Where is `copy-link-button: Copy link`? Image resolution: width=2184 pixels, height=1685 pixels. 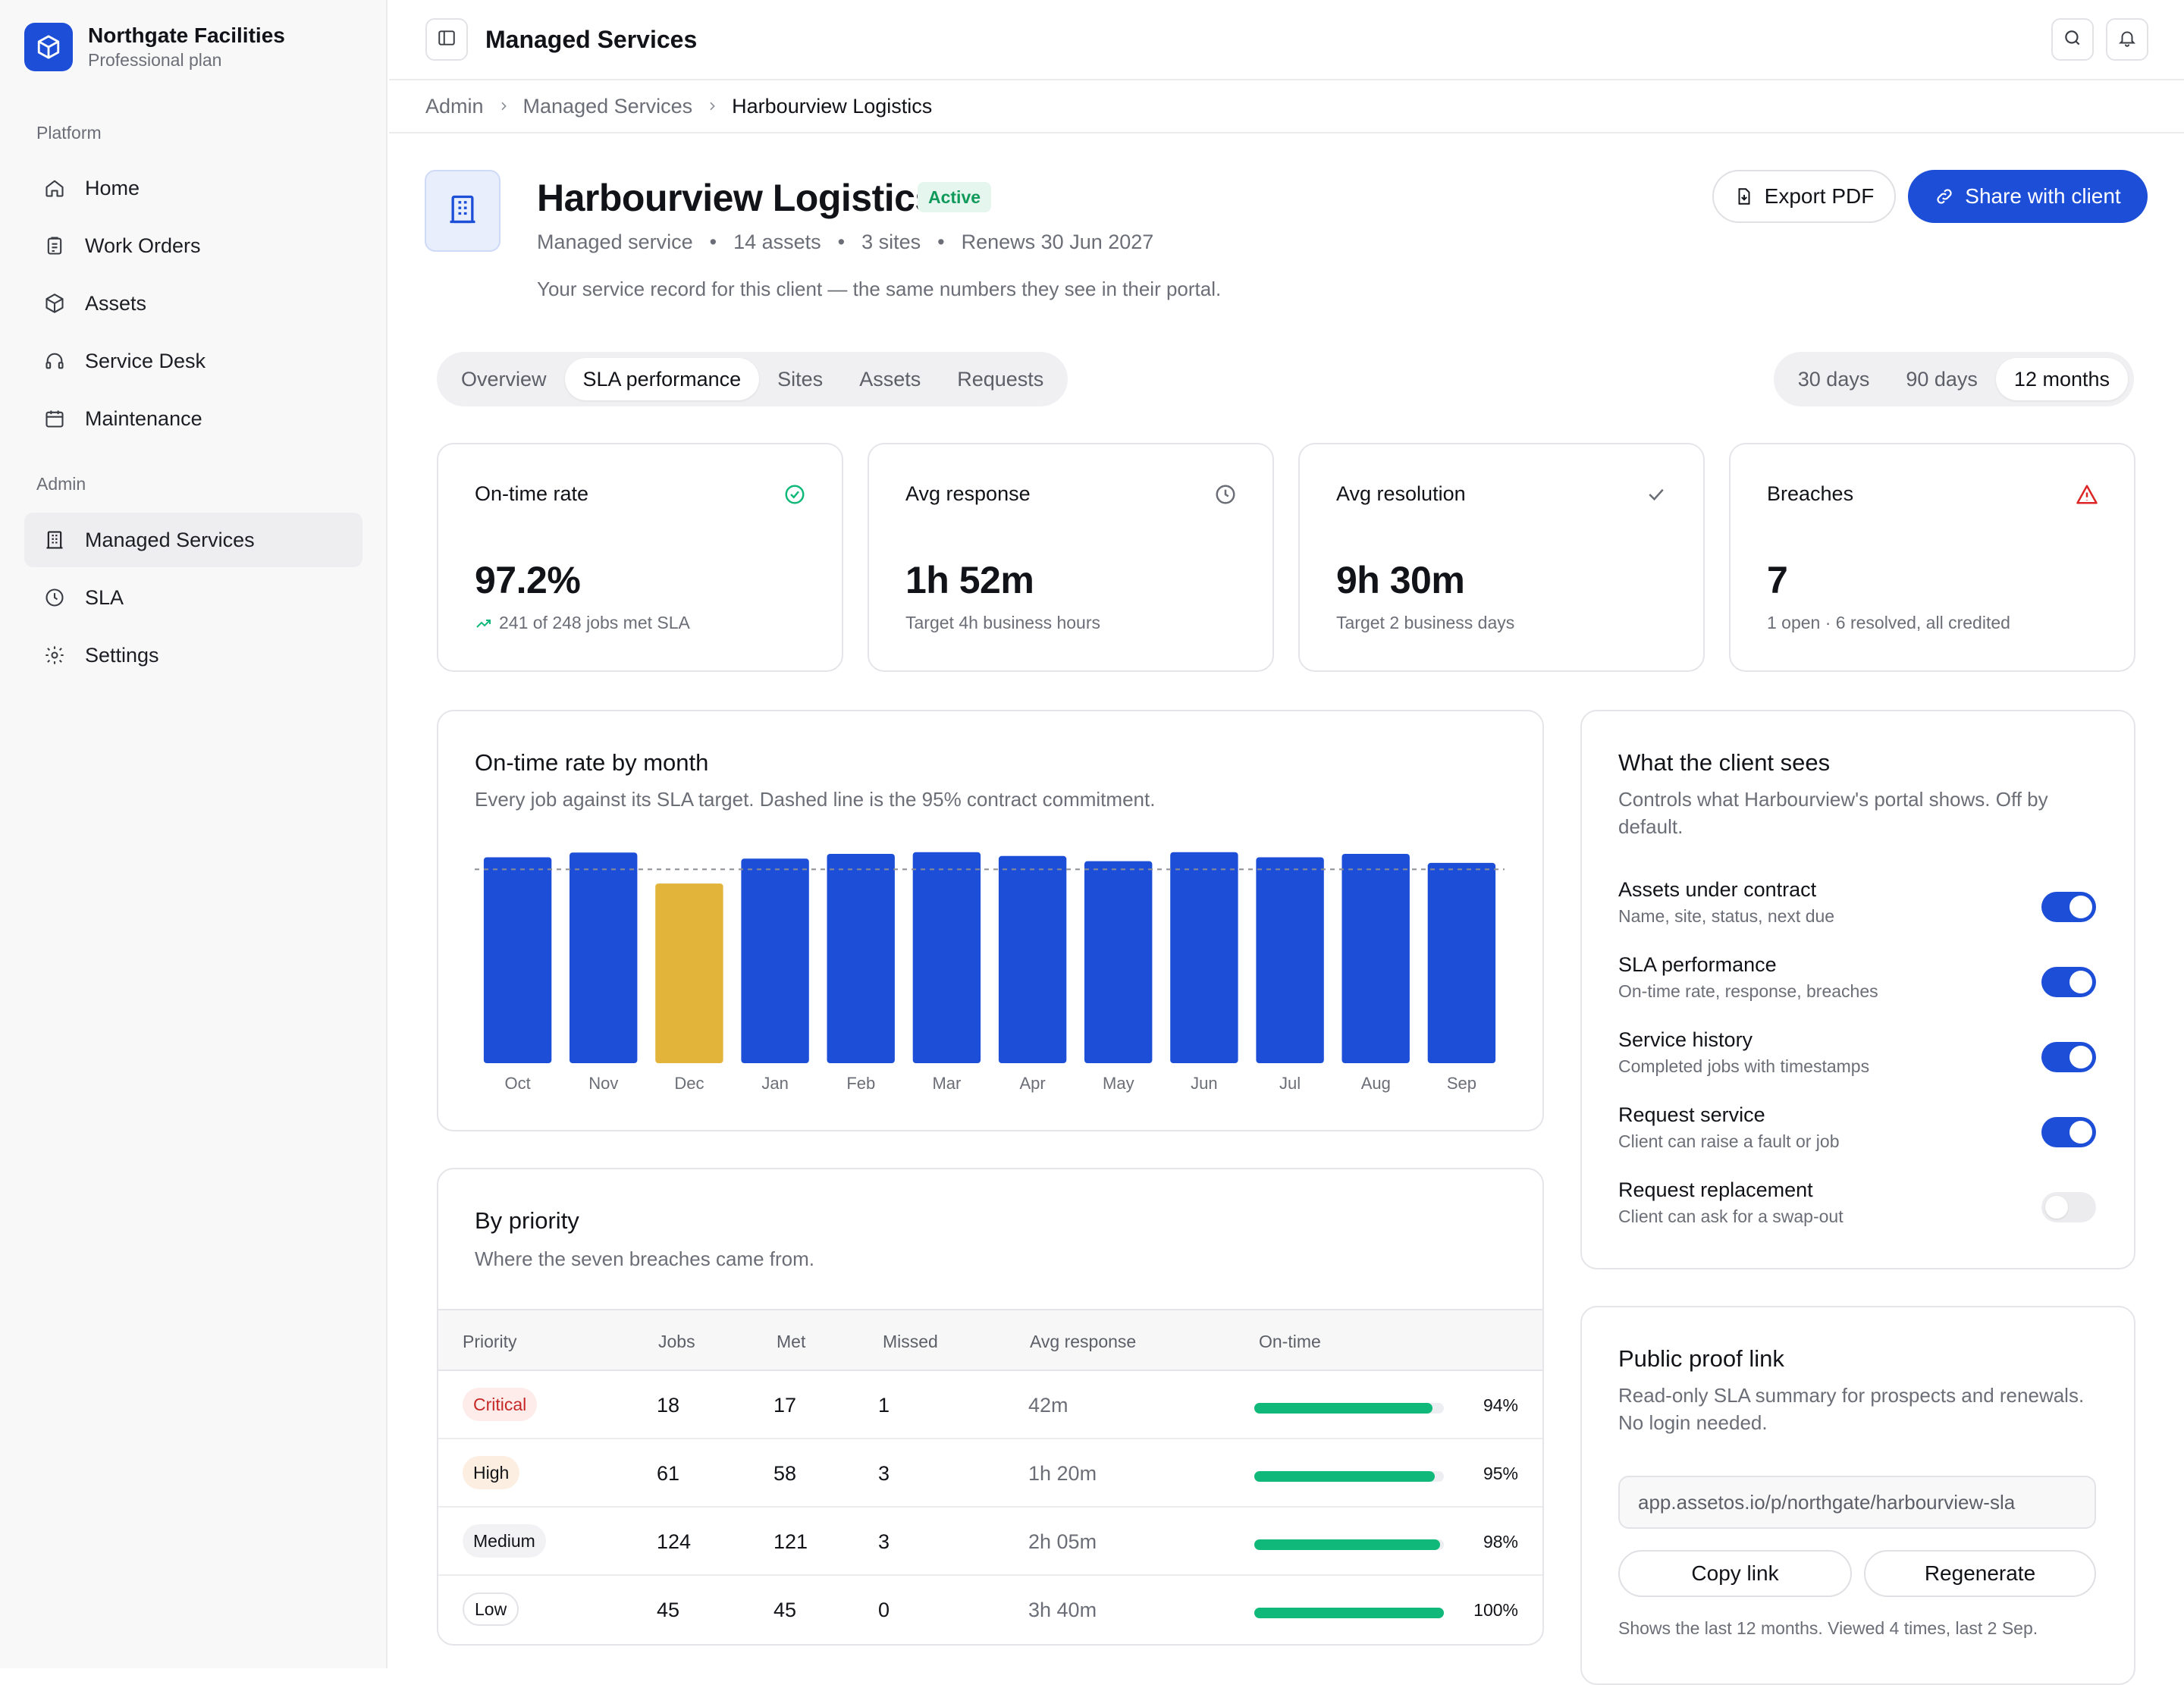 copy-link-button: Copy link is located at coordinates (1735, 1574).